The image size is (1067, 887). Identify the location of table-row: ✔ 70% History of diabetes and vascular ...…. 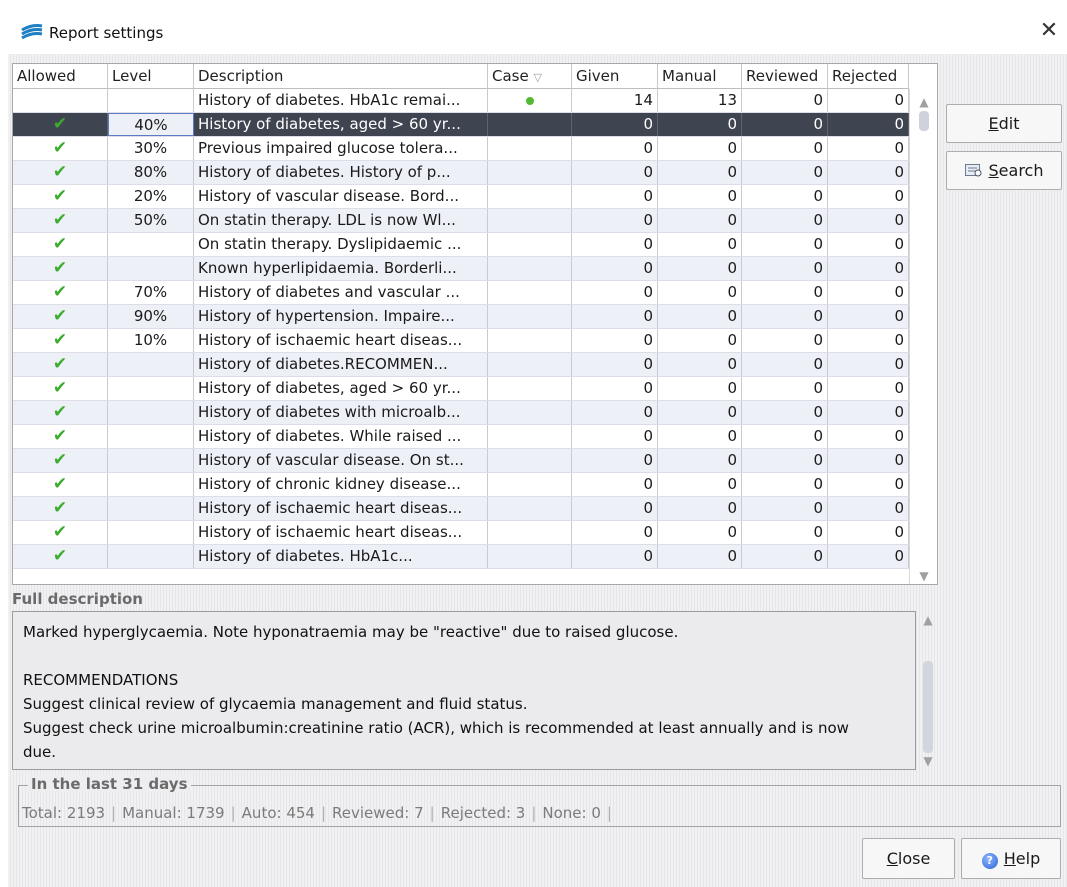
(461, 293).